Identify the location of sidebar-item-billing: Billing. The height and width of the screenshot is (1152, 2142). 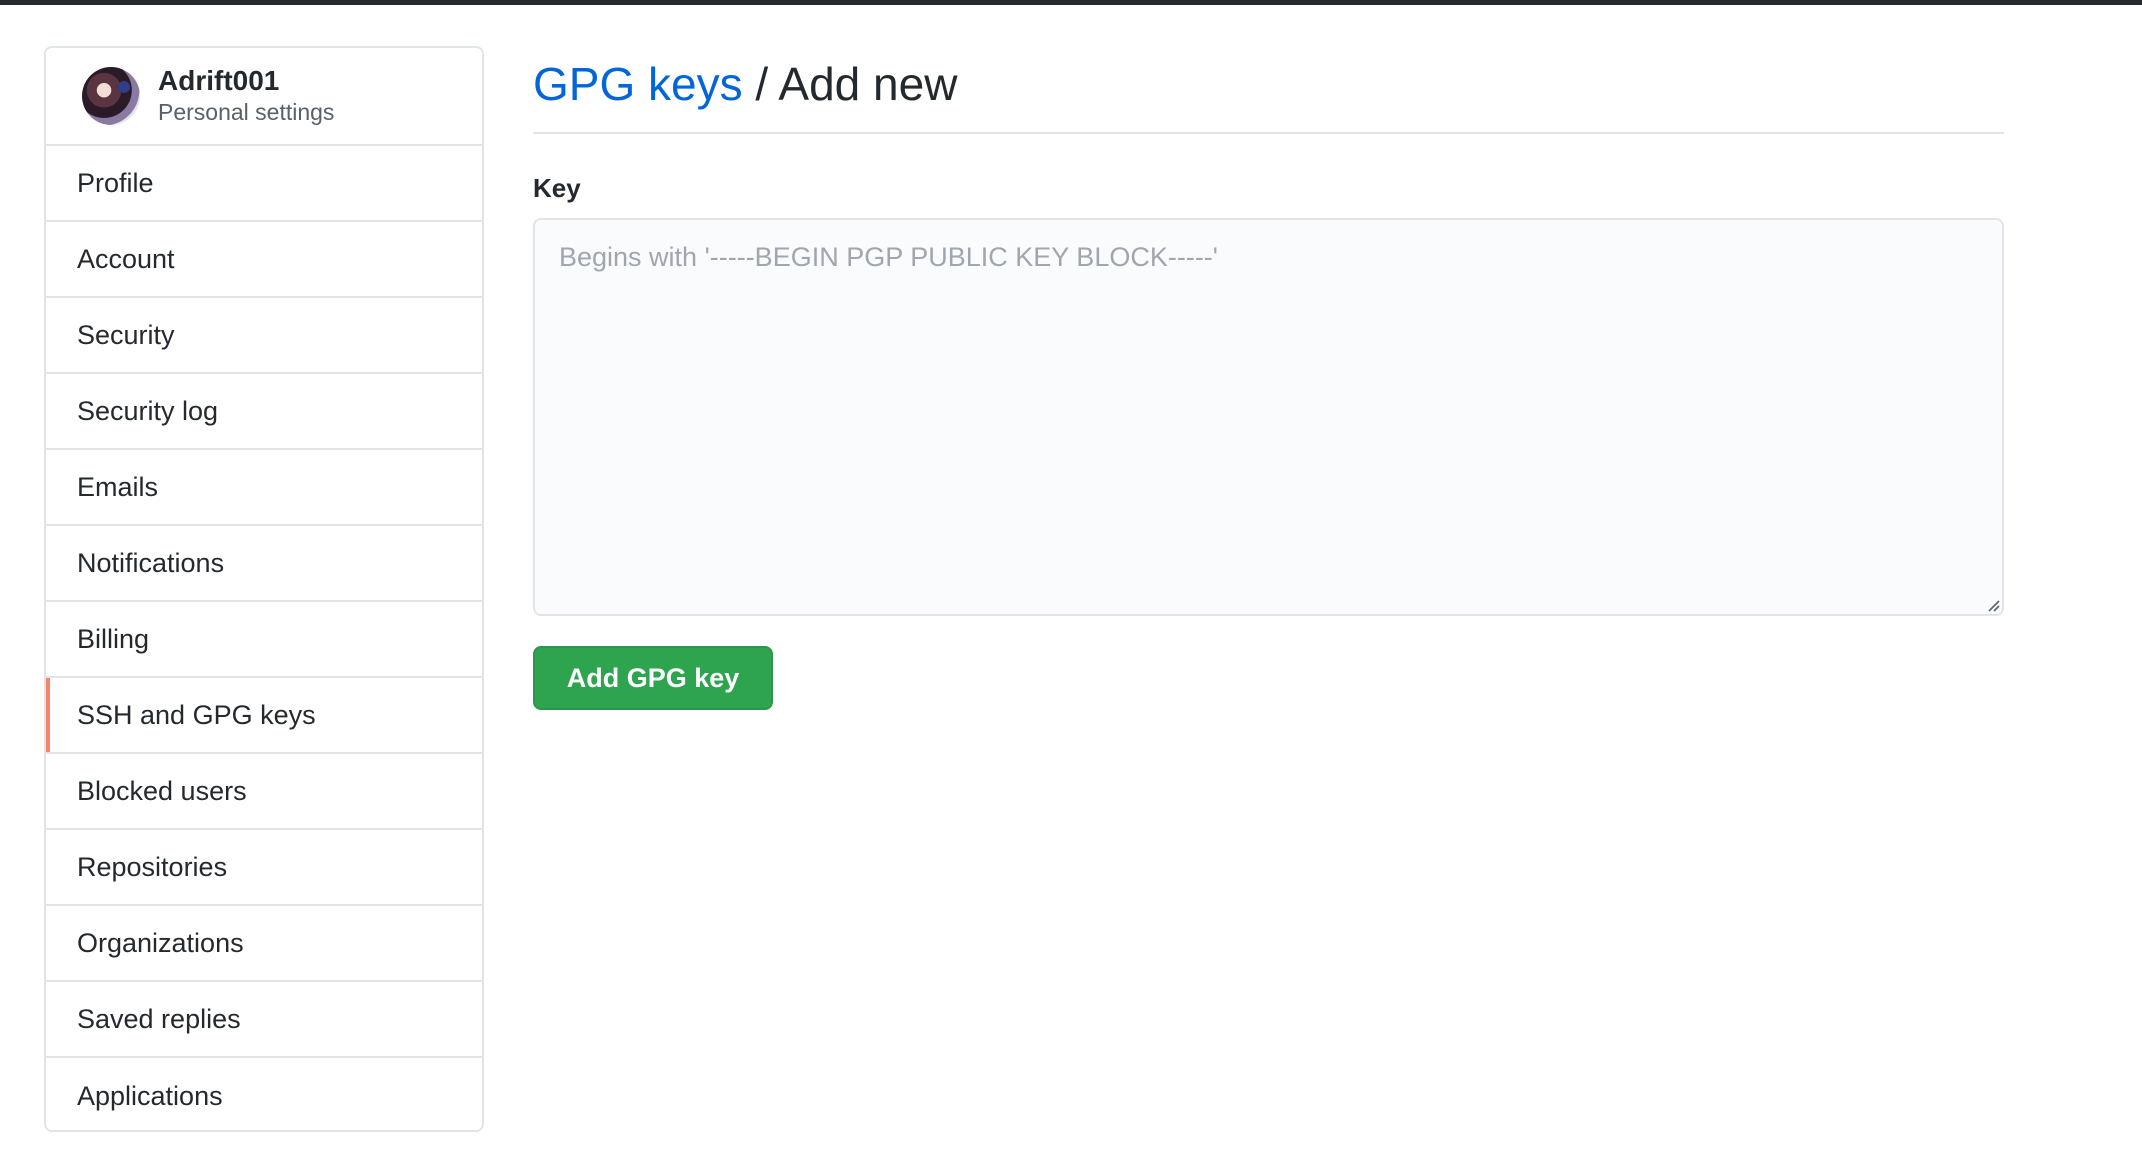
(264, 640).